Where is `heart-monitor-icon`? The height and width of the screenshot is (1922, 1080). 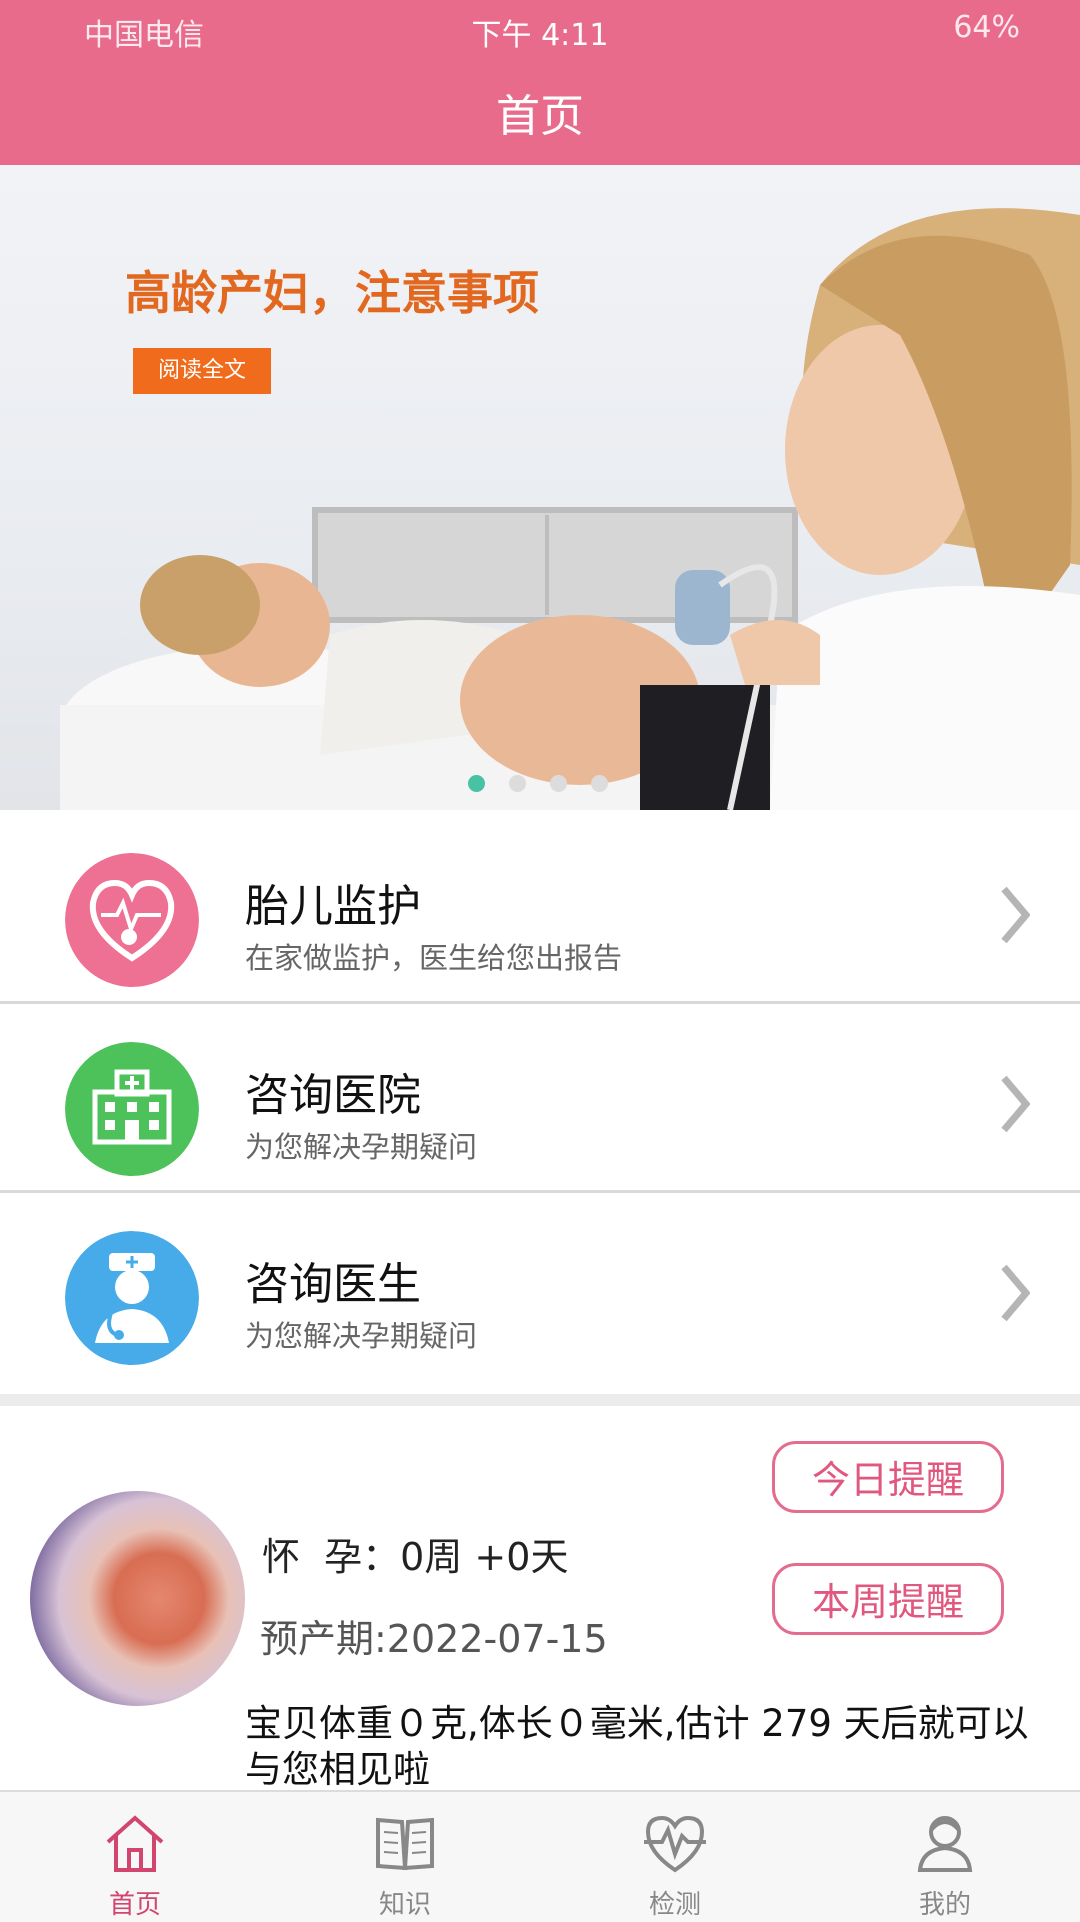
heart-monitor-icon is located at coordinates (675, 1844).